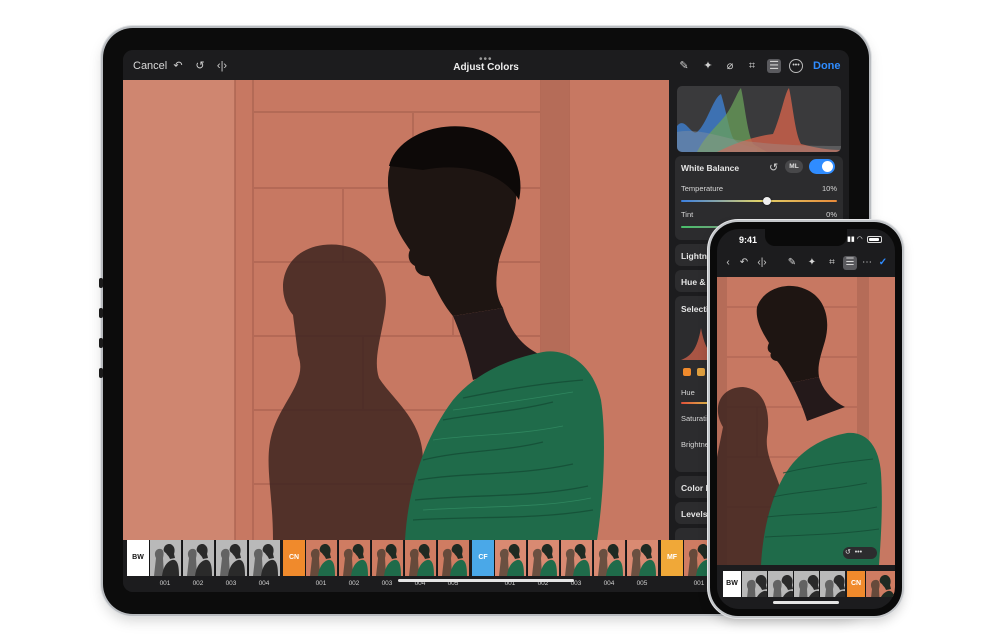 This screenshot has height=644, width=1000. I want to click on white-balance-toggle, so click(822, 166).